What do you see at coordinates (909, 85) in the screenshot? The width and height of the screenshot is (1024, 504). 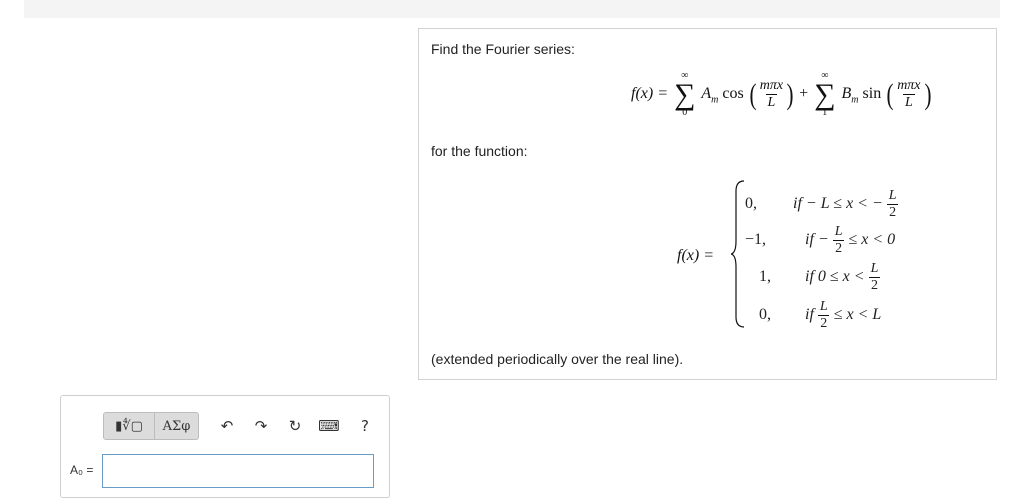 I see `fraction-2-num: mπx` at bounding box center [909, 85].